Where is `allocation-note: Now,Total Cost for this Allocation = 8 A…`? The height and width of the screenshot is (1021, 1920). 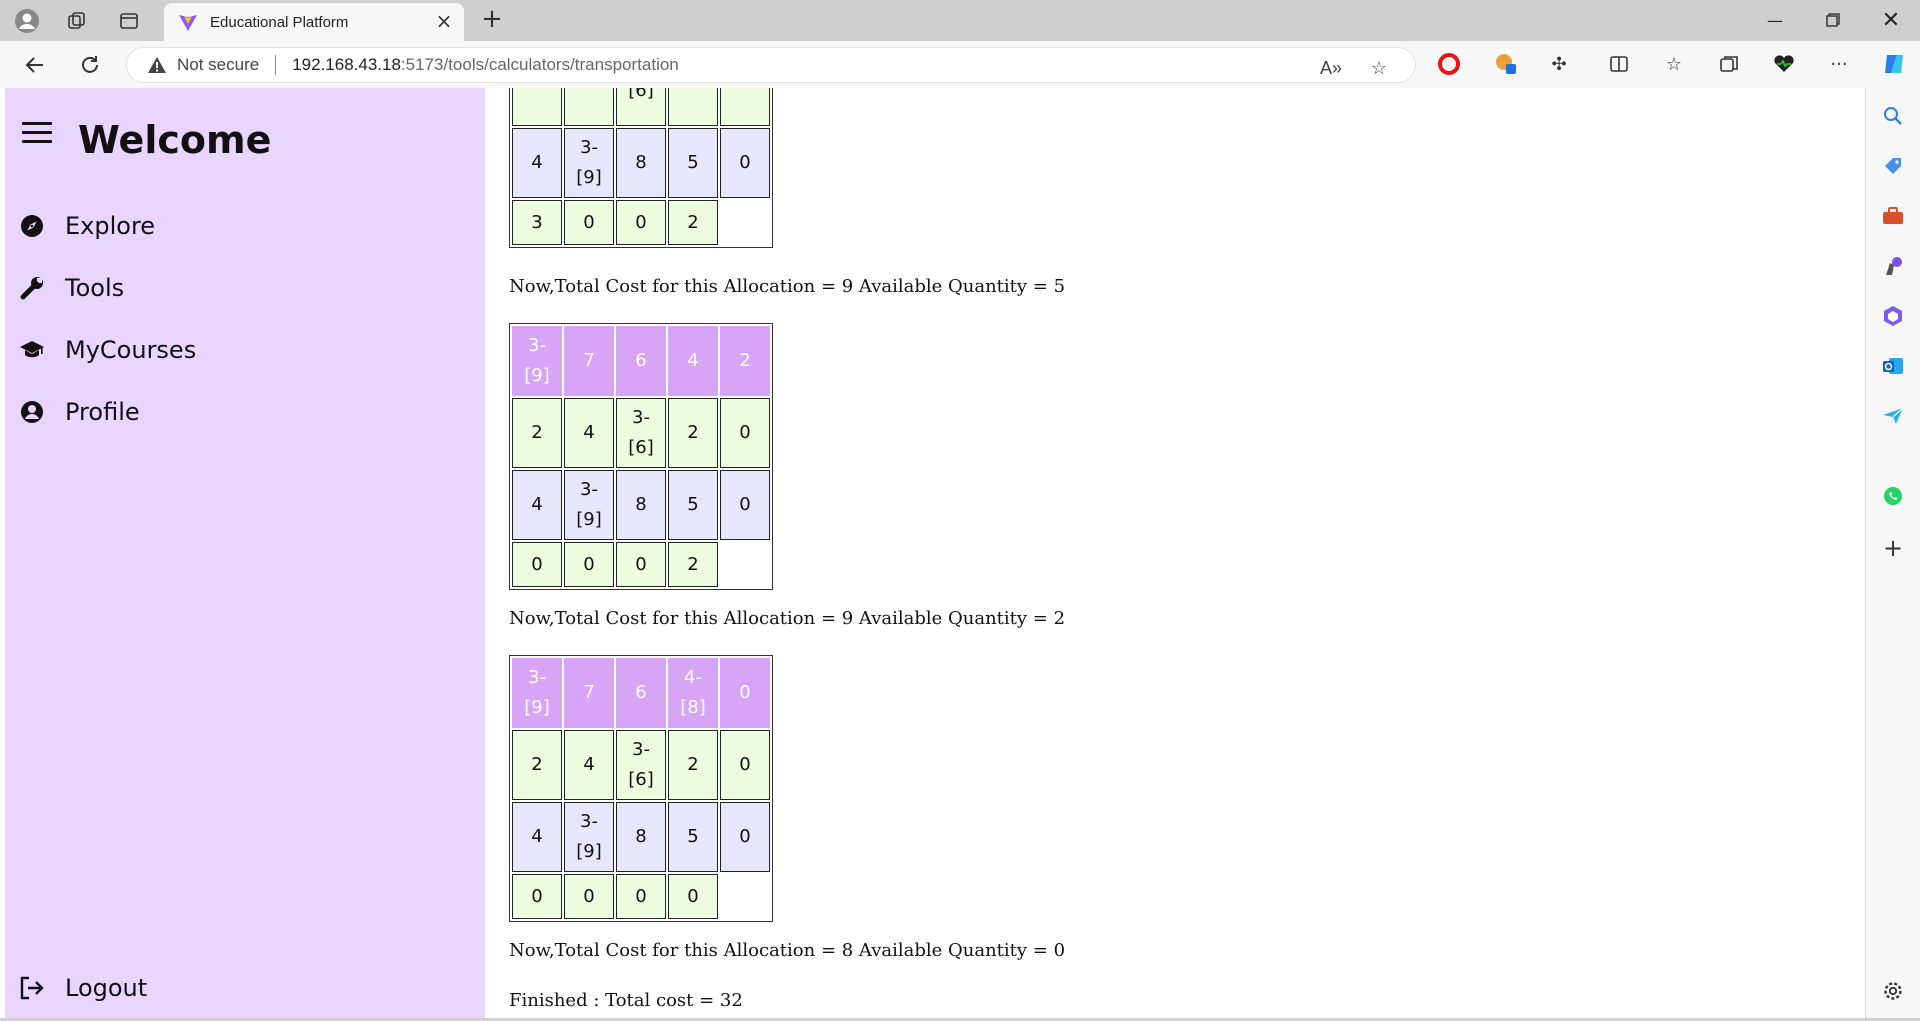 allocation-note: Now,Total Cost for this Allocation = 8 A… is located at coordinates (787, 950).